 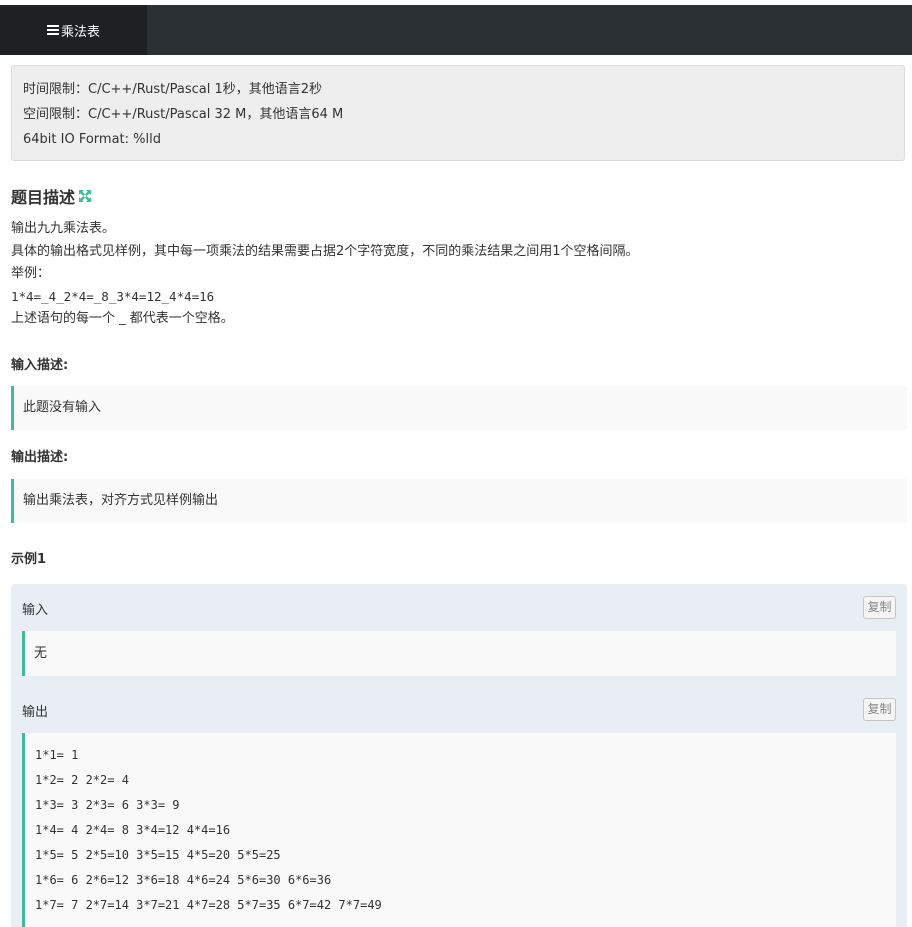 I want to click on top-navbar: 乘法表, so click(x=456, y=30).